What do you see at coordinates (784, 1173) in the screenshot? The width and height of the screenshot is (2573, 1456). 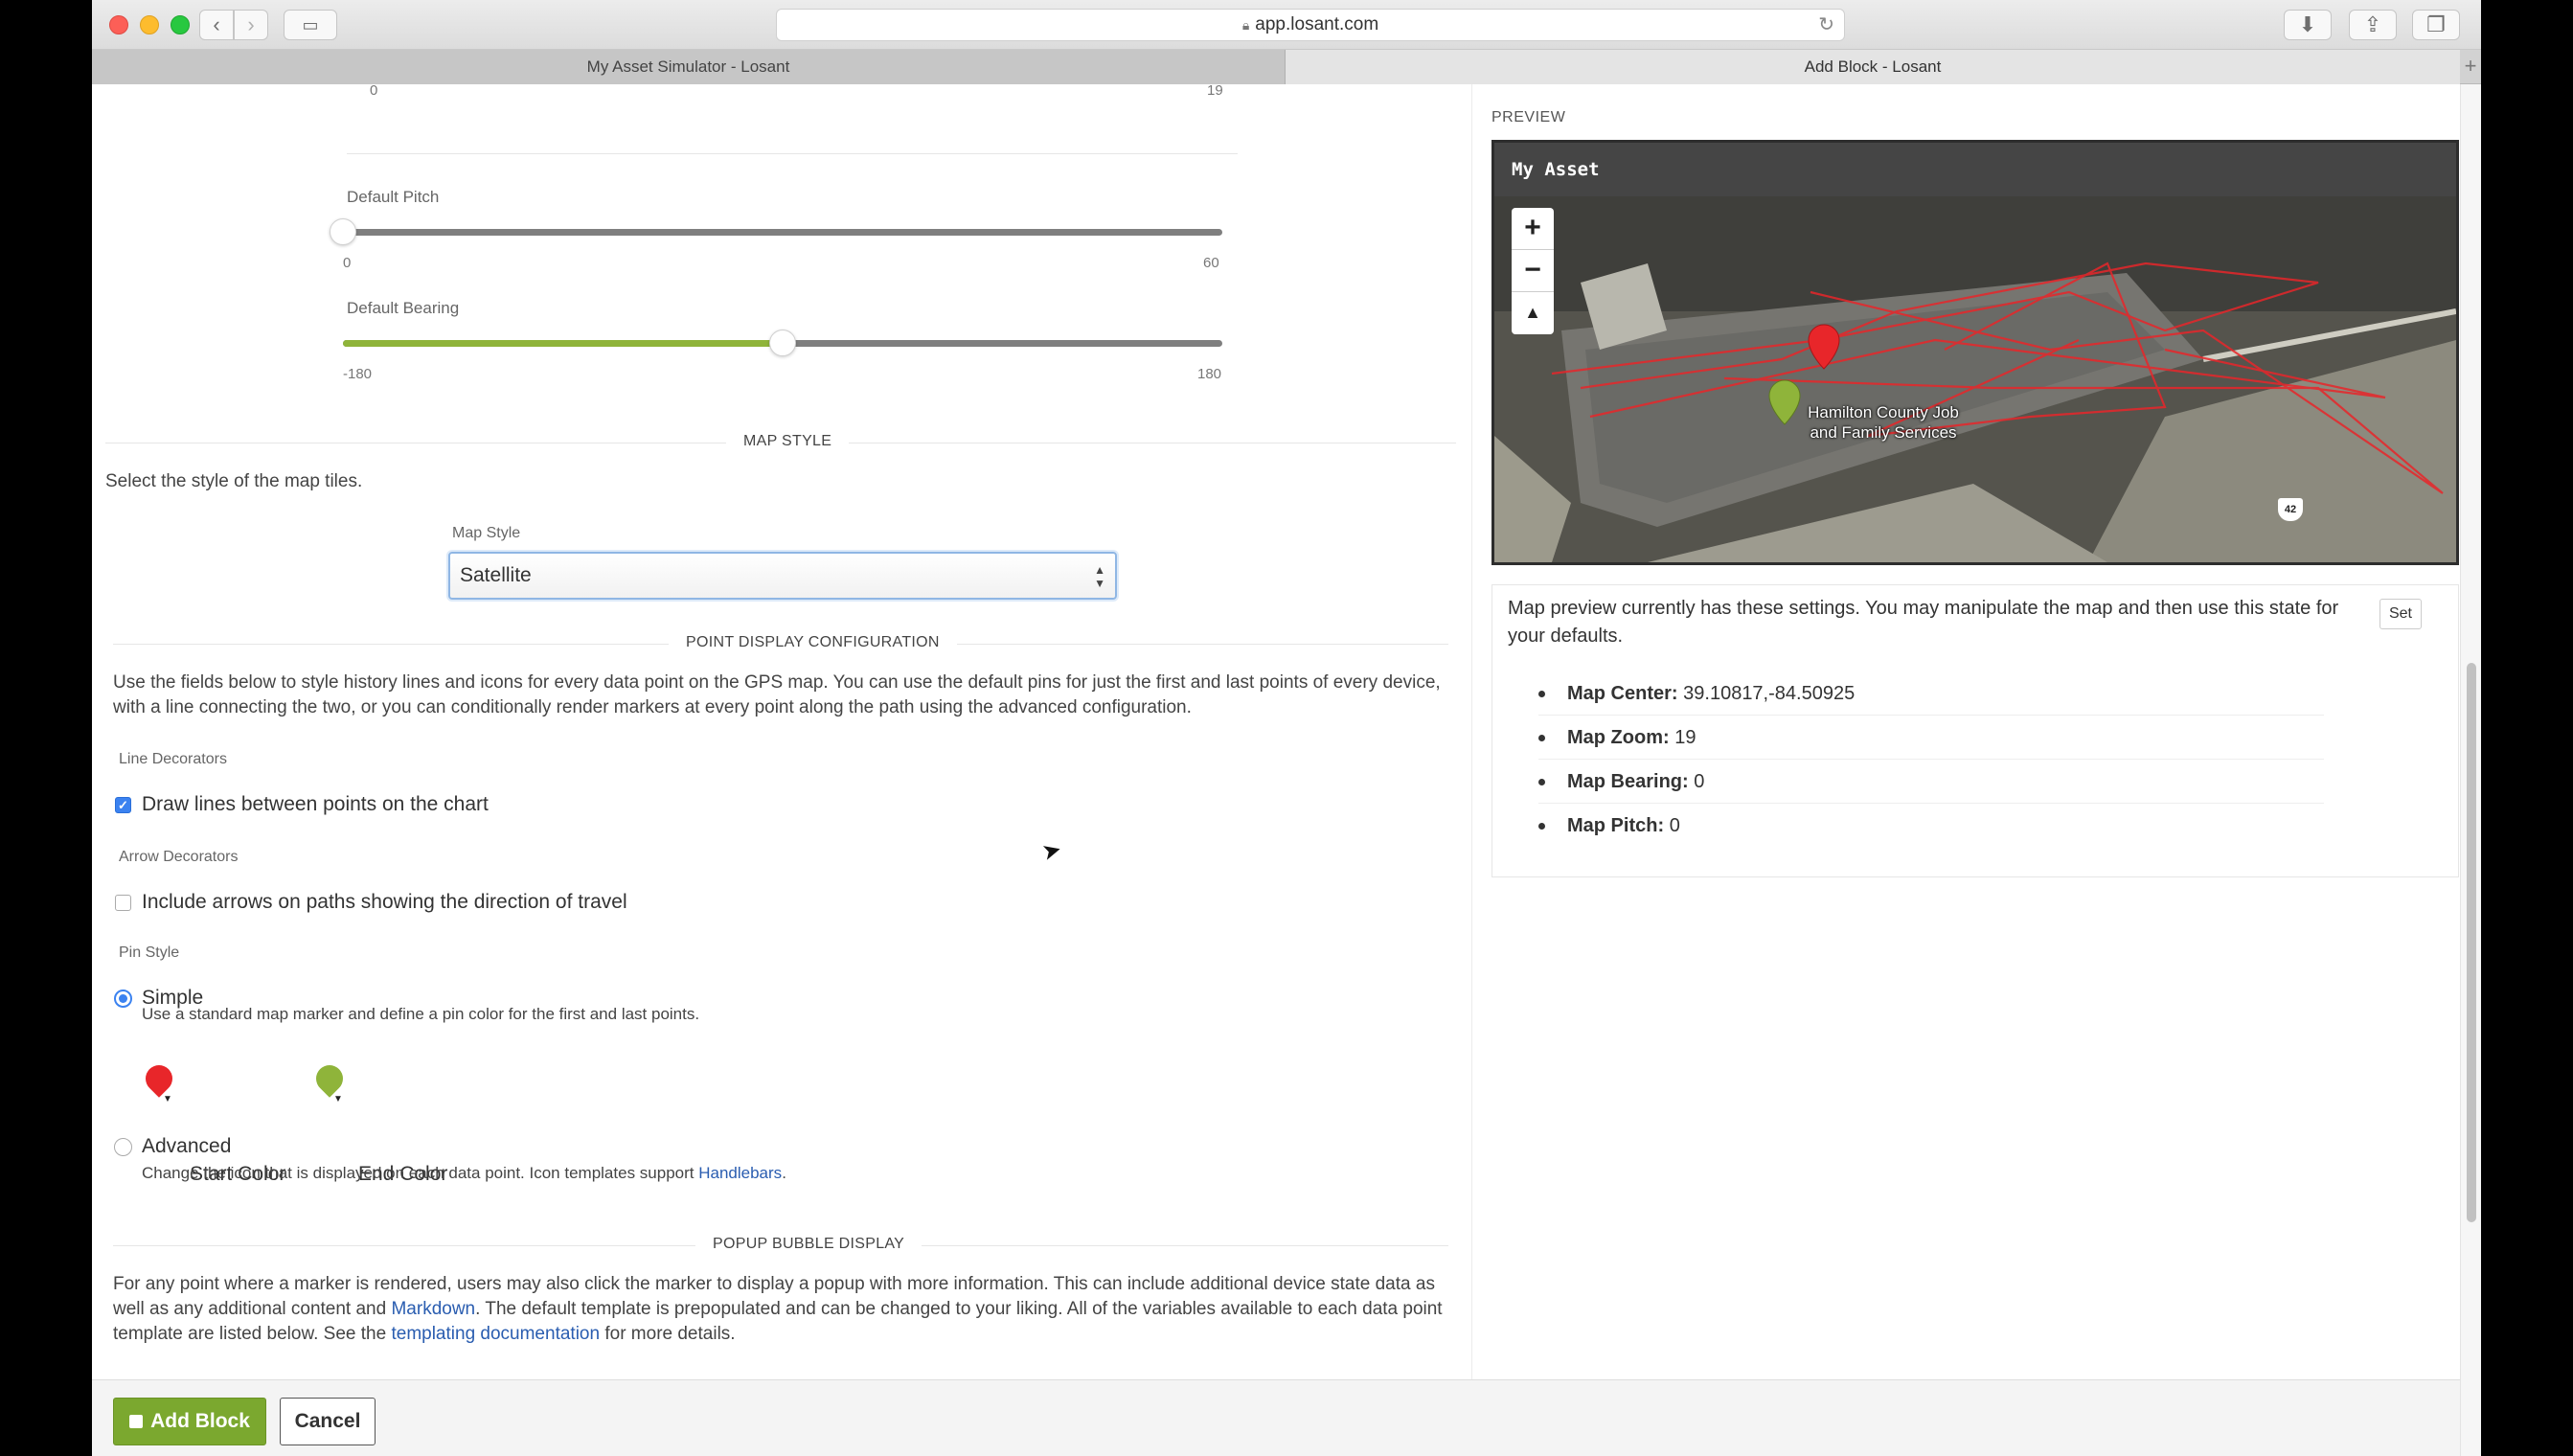 I see `advanced-suffix: .` at bounding box center [784, 1173].